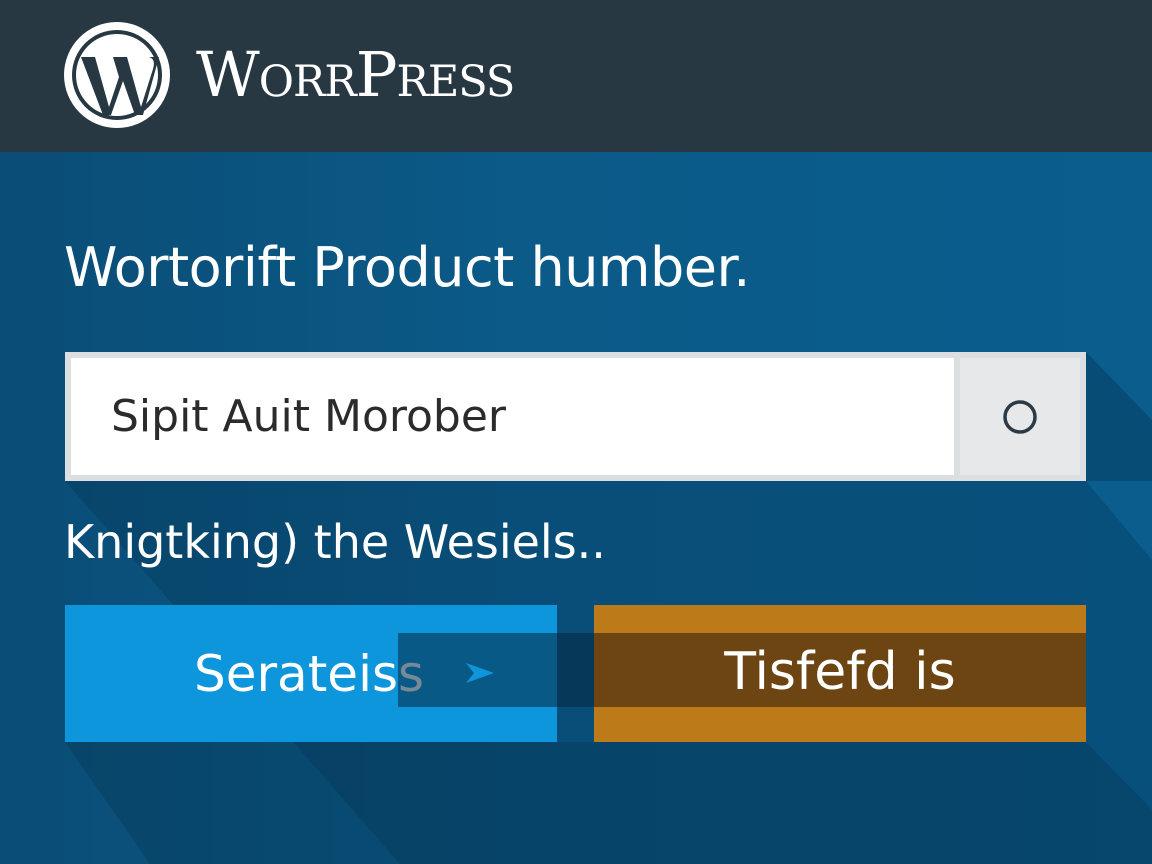 The image size is (1152, 864). I want to click on search-button, so click(1020, 416).